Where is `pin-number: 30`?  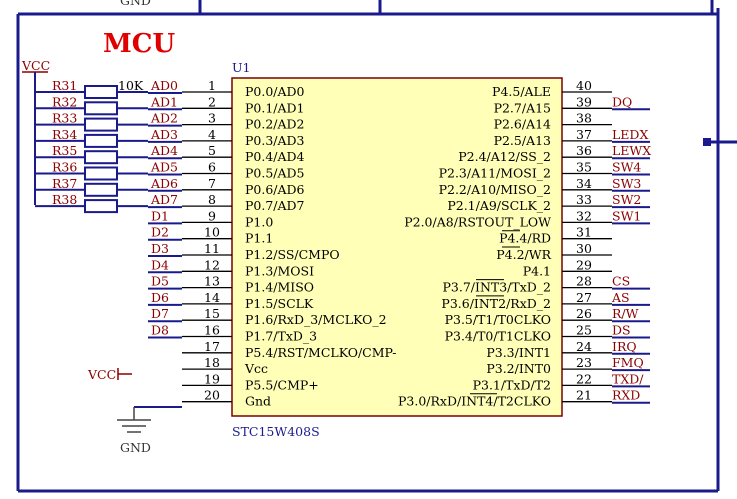 pin-number: 30 is located at coordinates (584, 248).